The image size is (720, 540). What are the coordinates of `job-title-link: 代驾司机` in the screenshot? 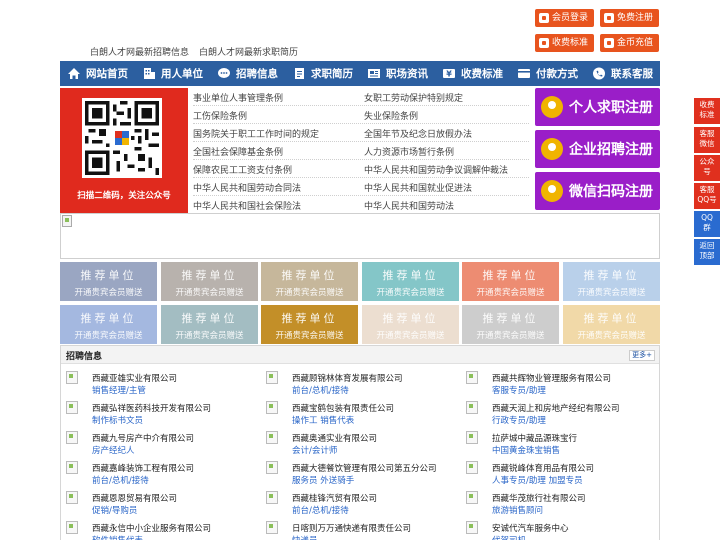 It's located at (509, 537).